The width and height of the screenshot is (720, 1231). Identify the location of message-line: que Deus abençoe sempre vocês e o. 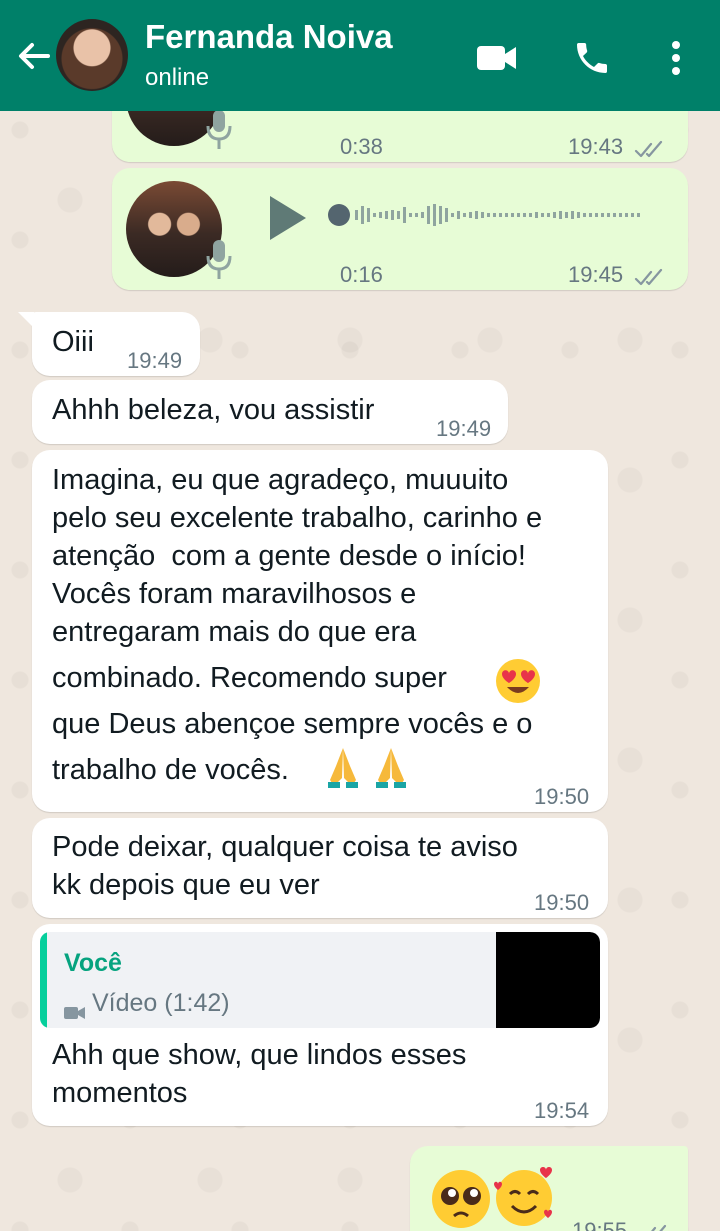
(292, 724).